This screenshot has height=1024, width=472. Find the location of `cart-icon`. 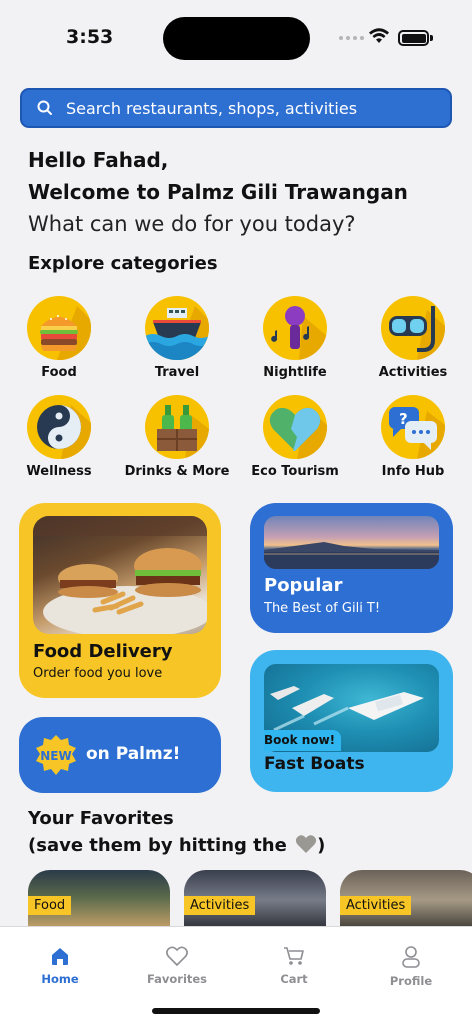

cart-icon is located at coordinates (294, 956).